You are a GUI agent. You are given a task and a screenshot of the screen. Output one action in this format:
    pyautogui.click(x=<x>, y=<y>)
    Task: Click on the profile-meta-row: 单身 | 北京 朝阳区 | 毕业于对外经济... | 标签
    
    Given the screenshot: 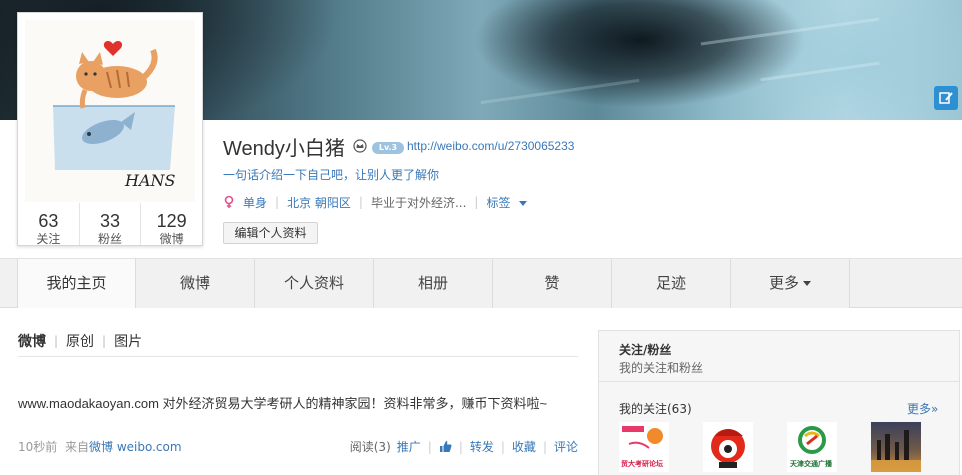 What is the action you would take?
    pyautogui.click(x=375, y=202)
    